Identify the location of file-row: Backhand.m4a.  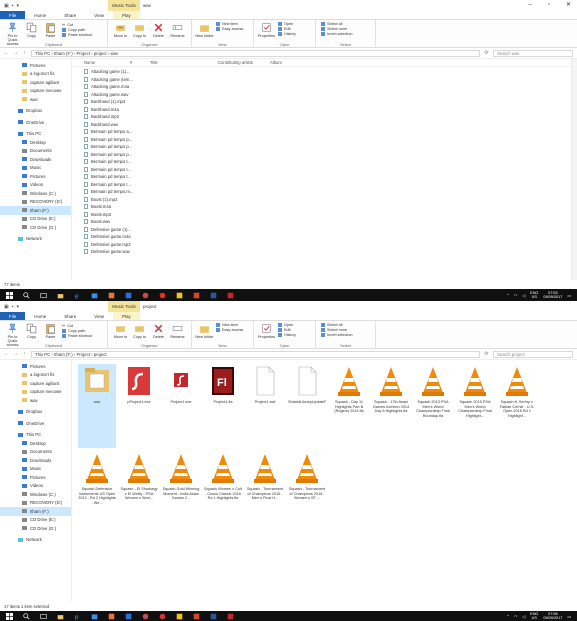
(324, 110).